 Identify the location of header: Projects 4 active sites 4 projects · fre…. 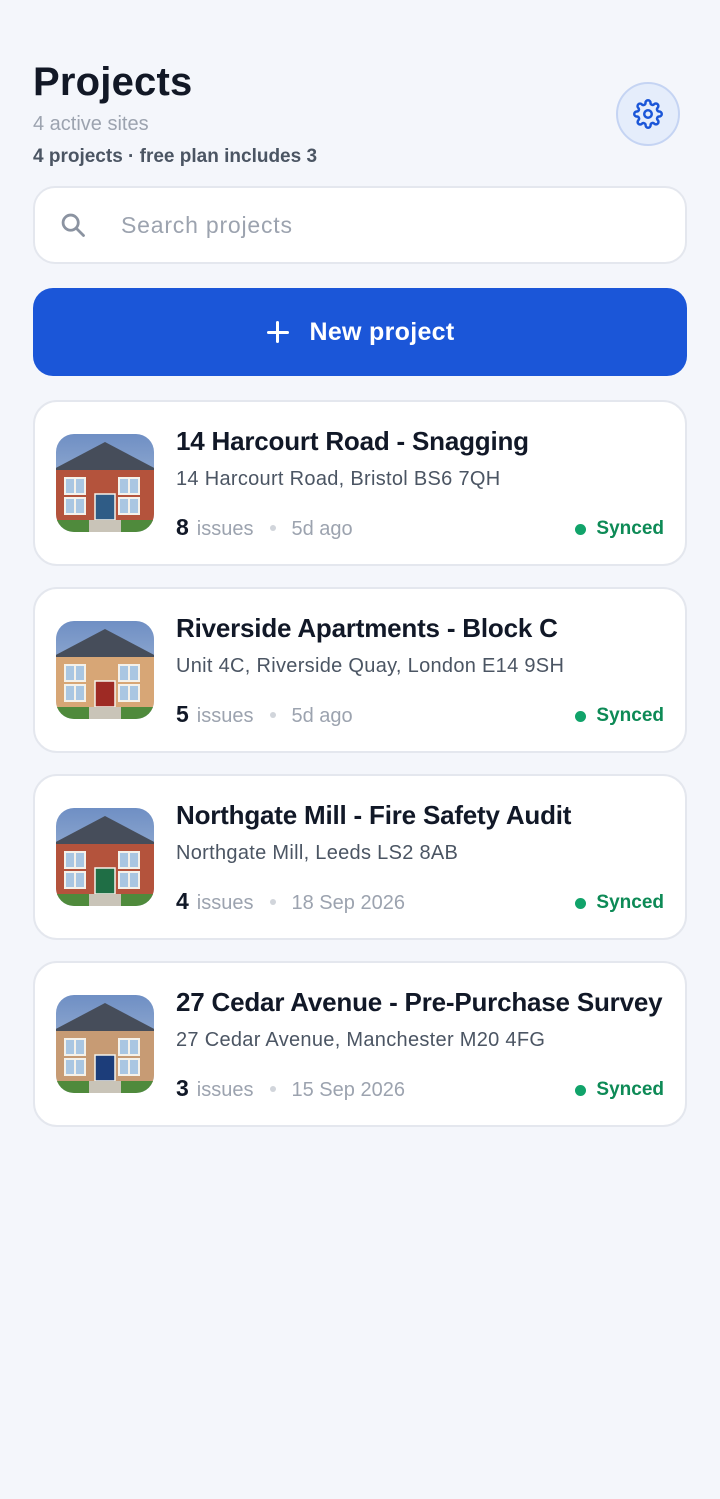
(360, 93).